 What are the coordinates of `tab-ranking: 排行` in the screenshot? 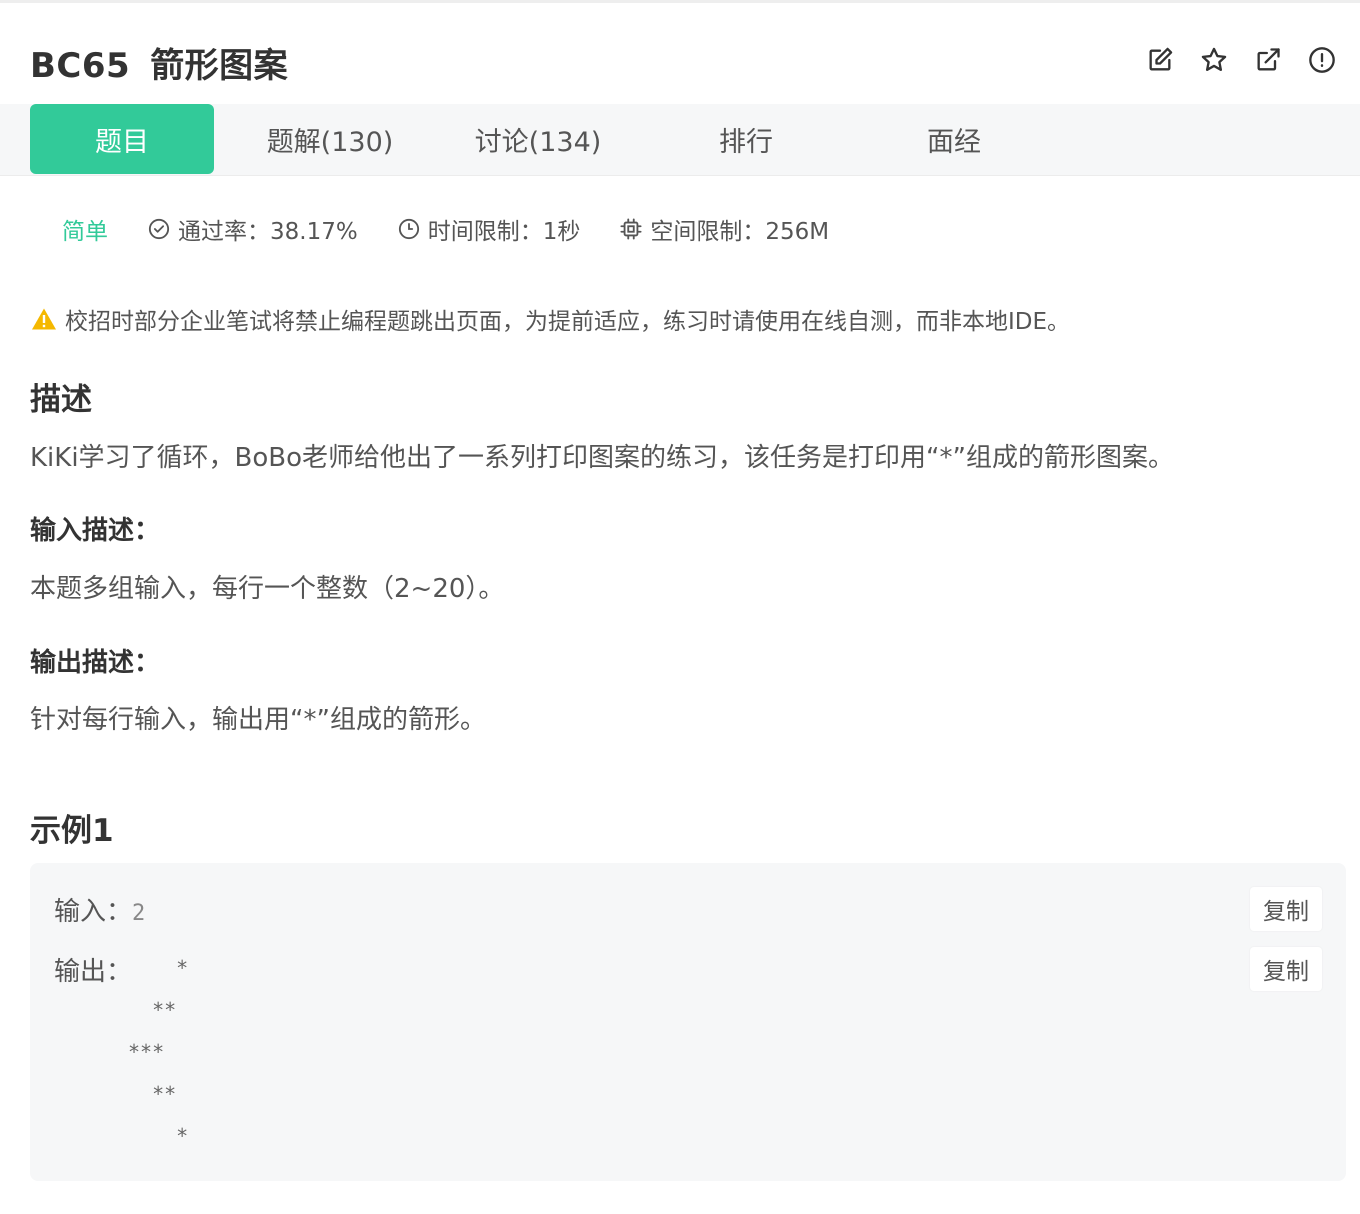 It's located at (746, 139).